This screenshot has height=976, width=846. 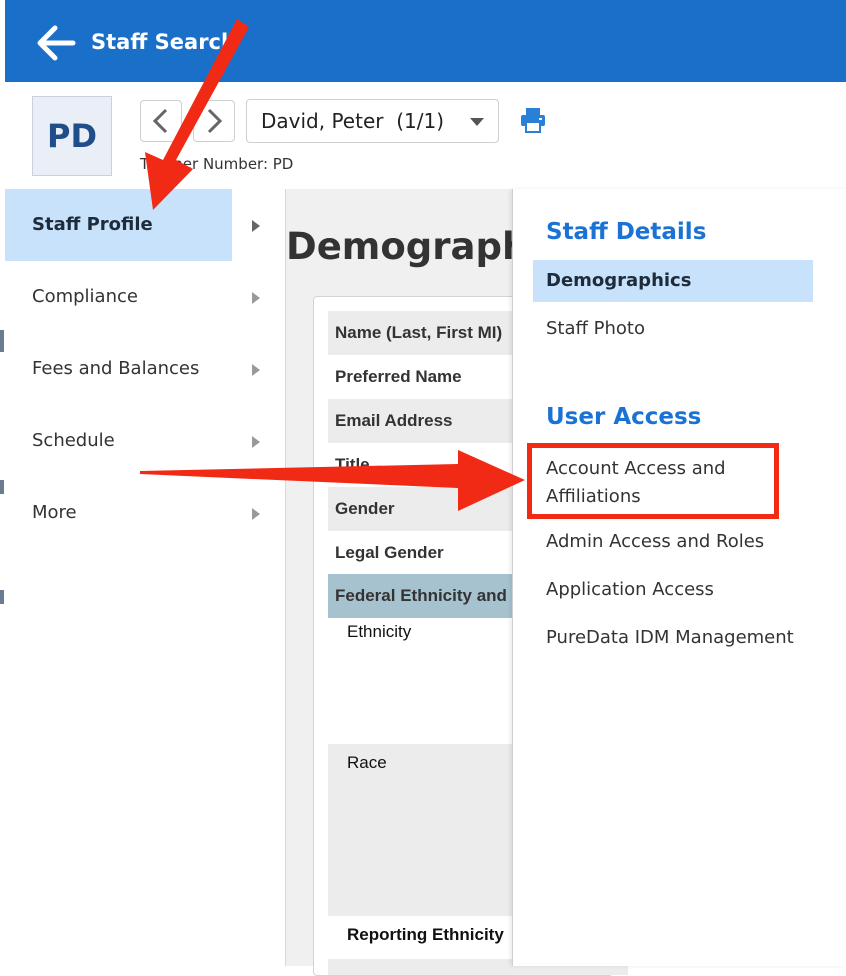 I want to click on field-label: Title, so click(x=352, y=464).